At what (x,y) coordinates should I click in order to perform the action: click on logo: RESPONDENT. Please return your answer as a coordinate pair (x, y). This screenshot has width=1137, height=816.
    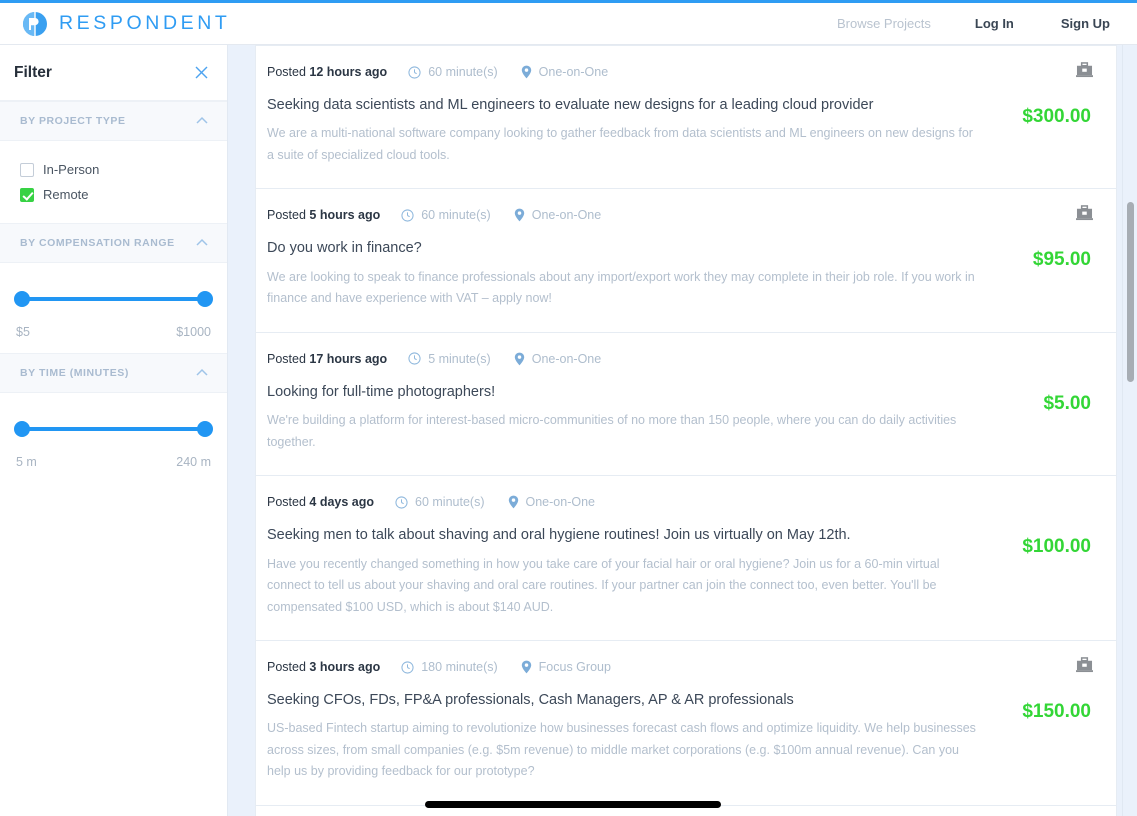
    Looking at the image, I should click on (126, 24).